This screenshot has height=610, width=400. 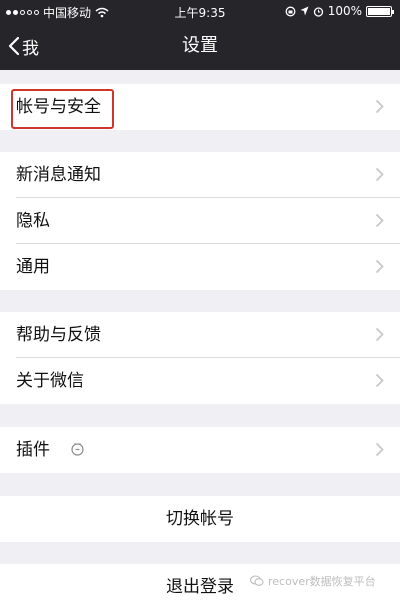 What do you see at coordinates (62, 109) in the screenshot?
I see `highlight-box` at bounding box center [62, 109].